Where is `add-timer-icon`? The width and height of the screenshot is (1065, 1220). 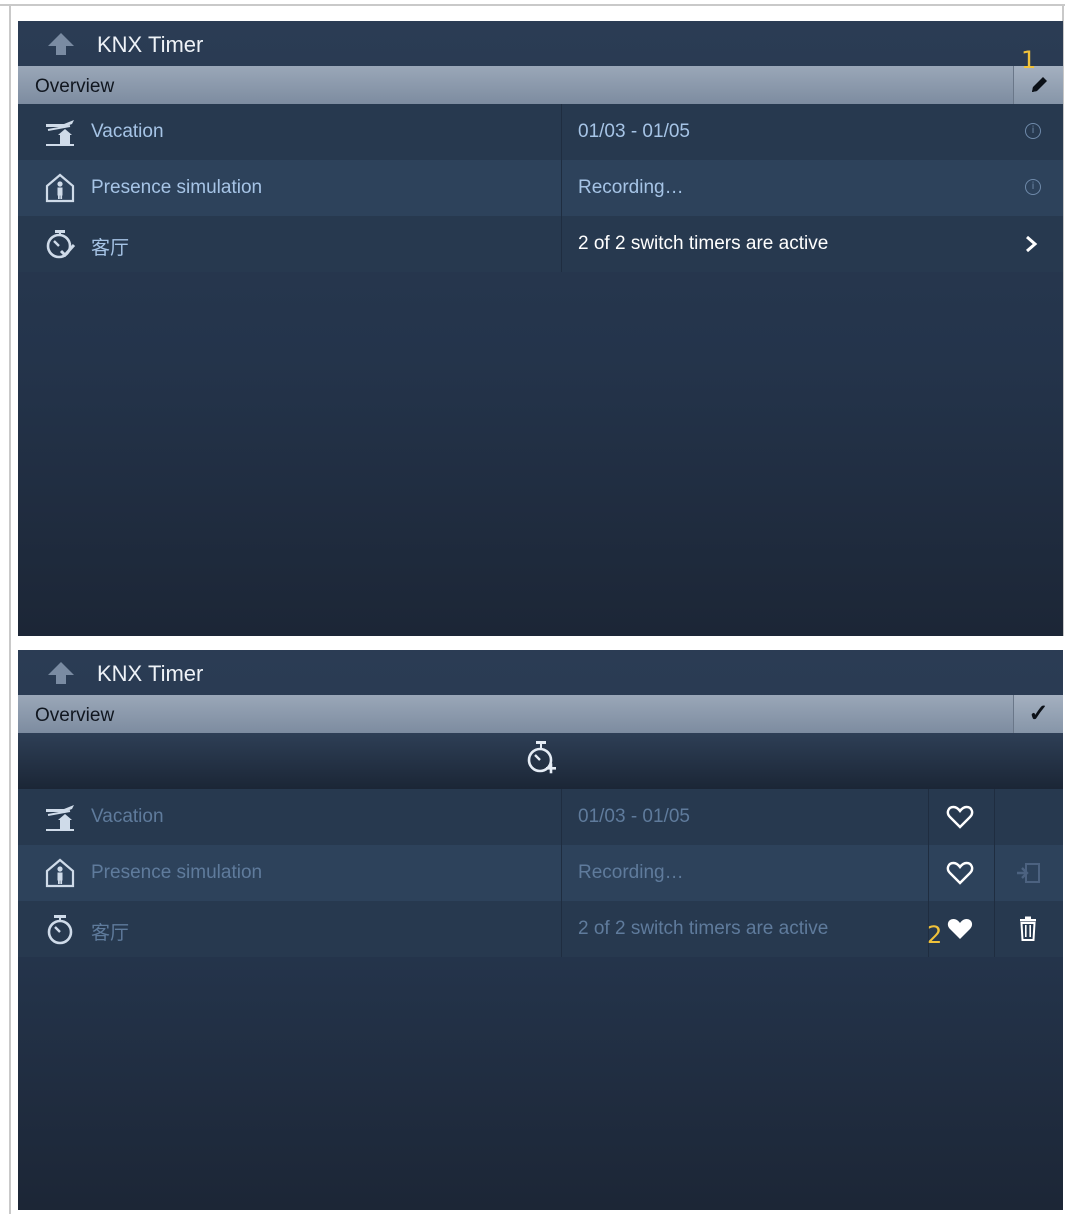
add-timer-icon is located at coordinates (541, 759).